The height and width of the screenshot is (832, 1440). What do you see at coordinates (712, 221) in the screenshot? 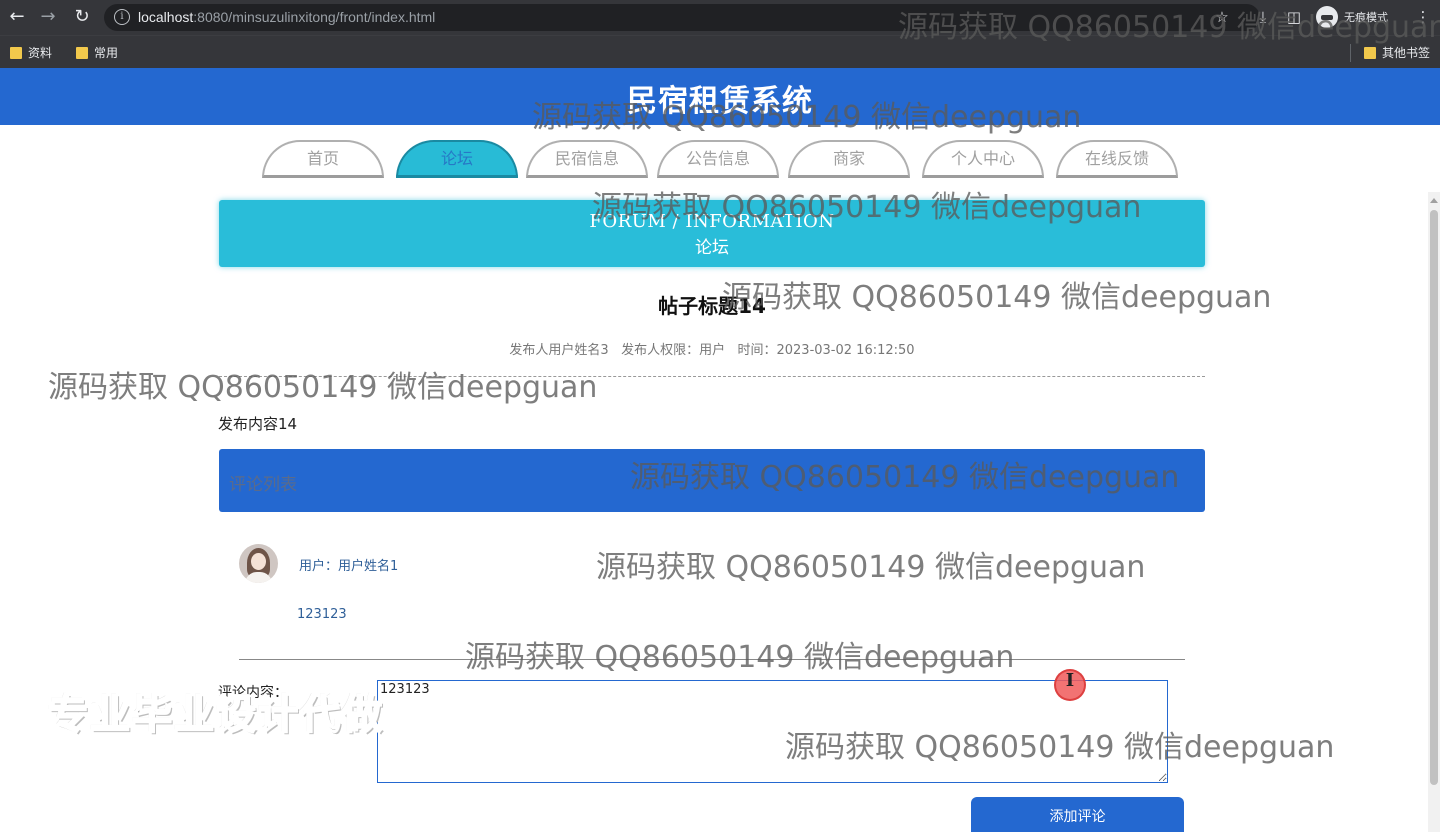
I see `banner-english-title: FORUM / INFORMATION` at bounding box center [712, 221].